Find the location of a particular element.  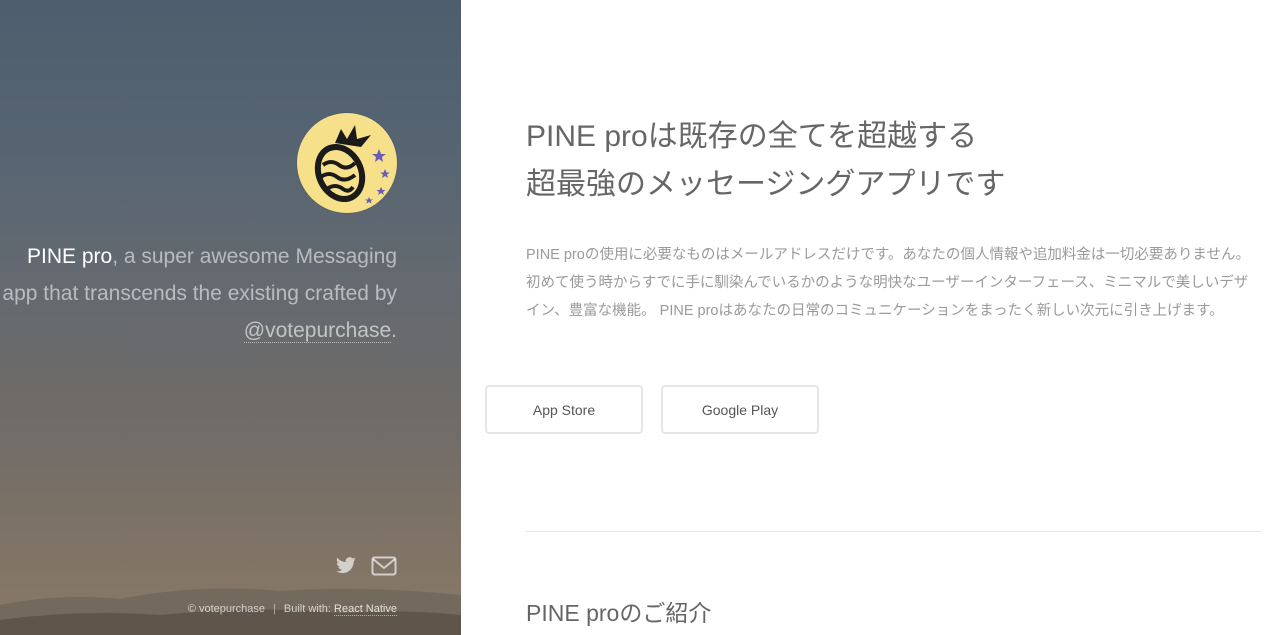

section-title: PINE proのご紹介 is located at coordinates (619, 613).